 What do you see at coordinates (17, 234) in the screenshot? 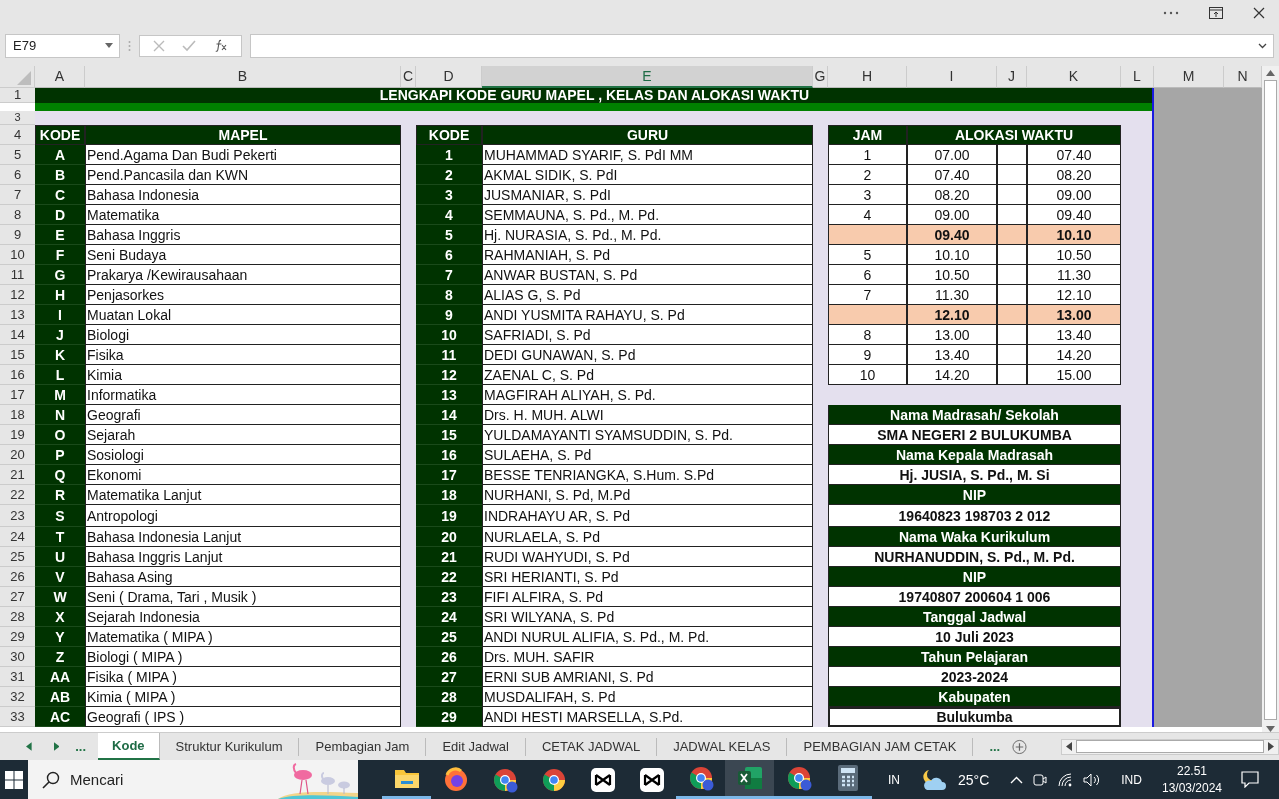
I see `row-number: 9` at bounding box center [17, 234].